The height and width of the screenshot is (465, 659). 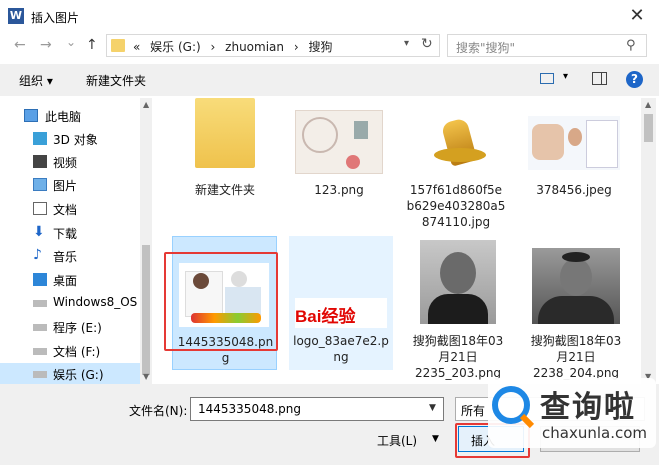 What do you see at coordinates (574, 143) in the screenshot?
I see `doctor-thumbnail` at bounding box center [574, 143].